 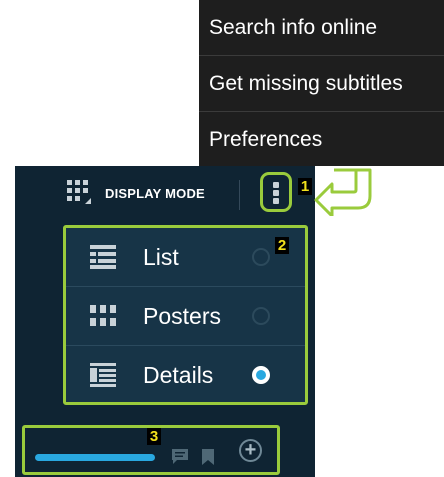 I want to click on view-mode-radio-selected, so click(x=261, y=375).